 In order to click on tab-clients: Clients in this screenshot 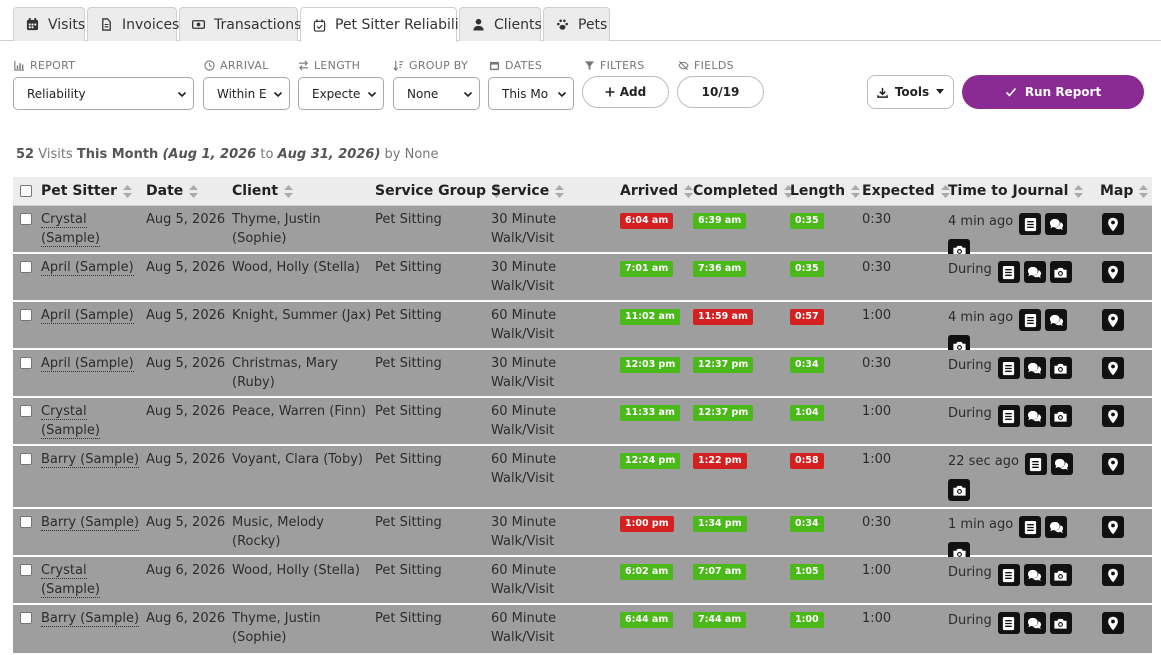, I will do `click(500, 24)`.